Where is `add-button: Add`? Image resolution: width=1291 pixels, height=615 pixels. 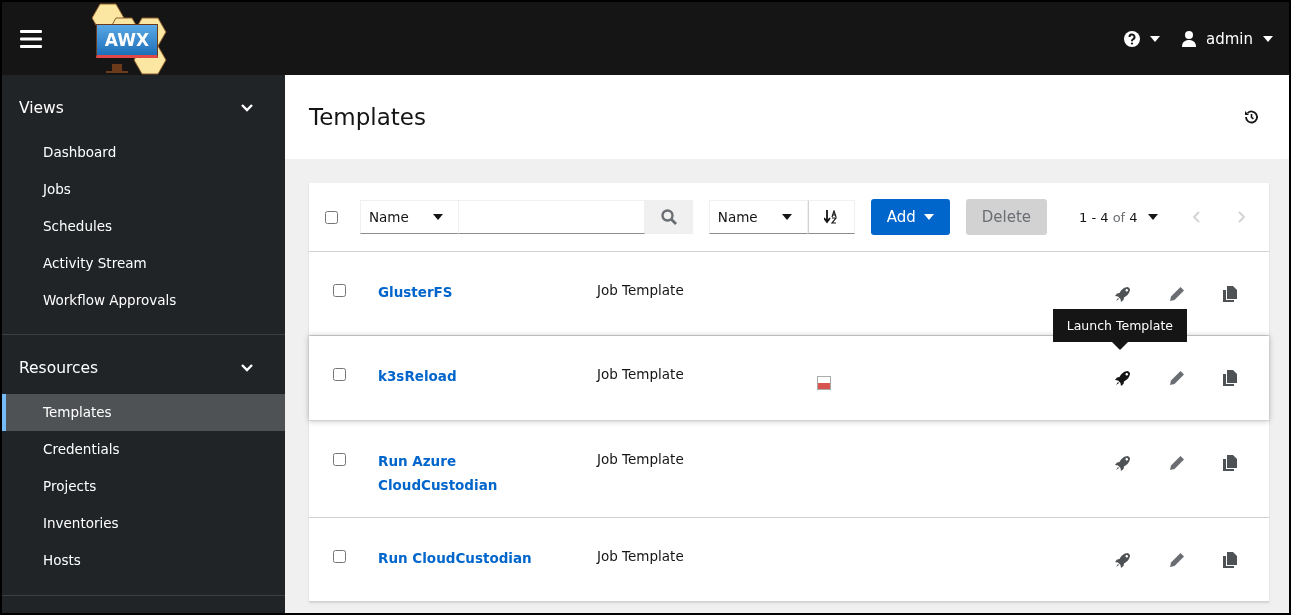 add-button: Add is located at coordinates (910, 217).